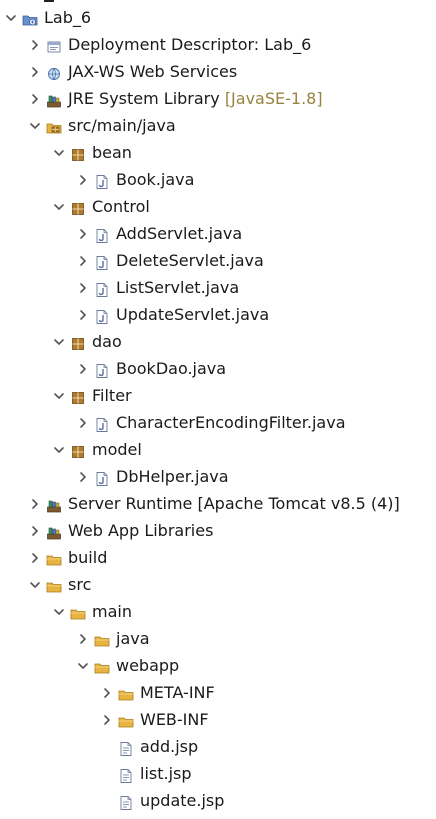 Image resolution: width=436 pixels, height=819 pixels. I want to click on tree-item-name: DeleteServlet.java, so click(190, 260).